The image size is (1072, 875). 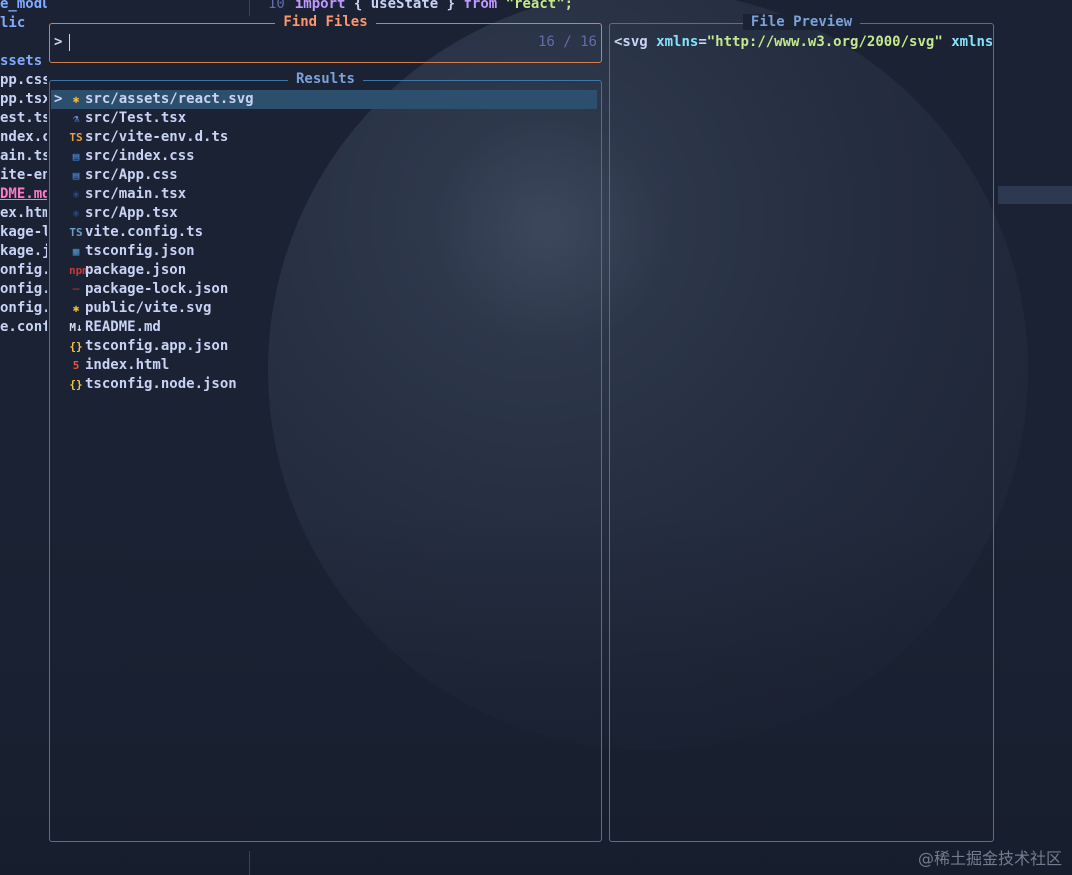 I want to click on keyword-import: import, so click(x=320, y=6).